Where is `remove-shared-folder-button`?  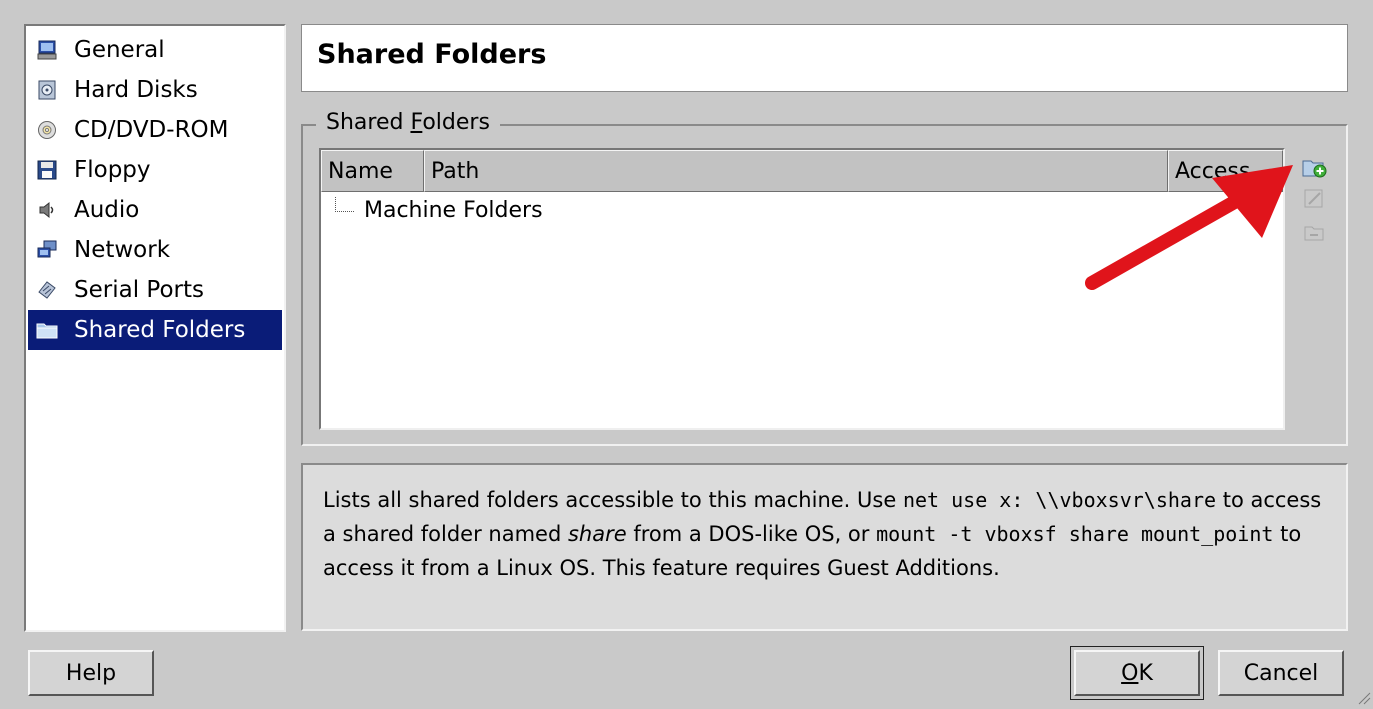 remove-shared-folder-button is located at coordinates (1314, 235).